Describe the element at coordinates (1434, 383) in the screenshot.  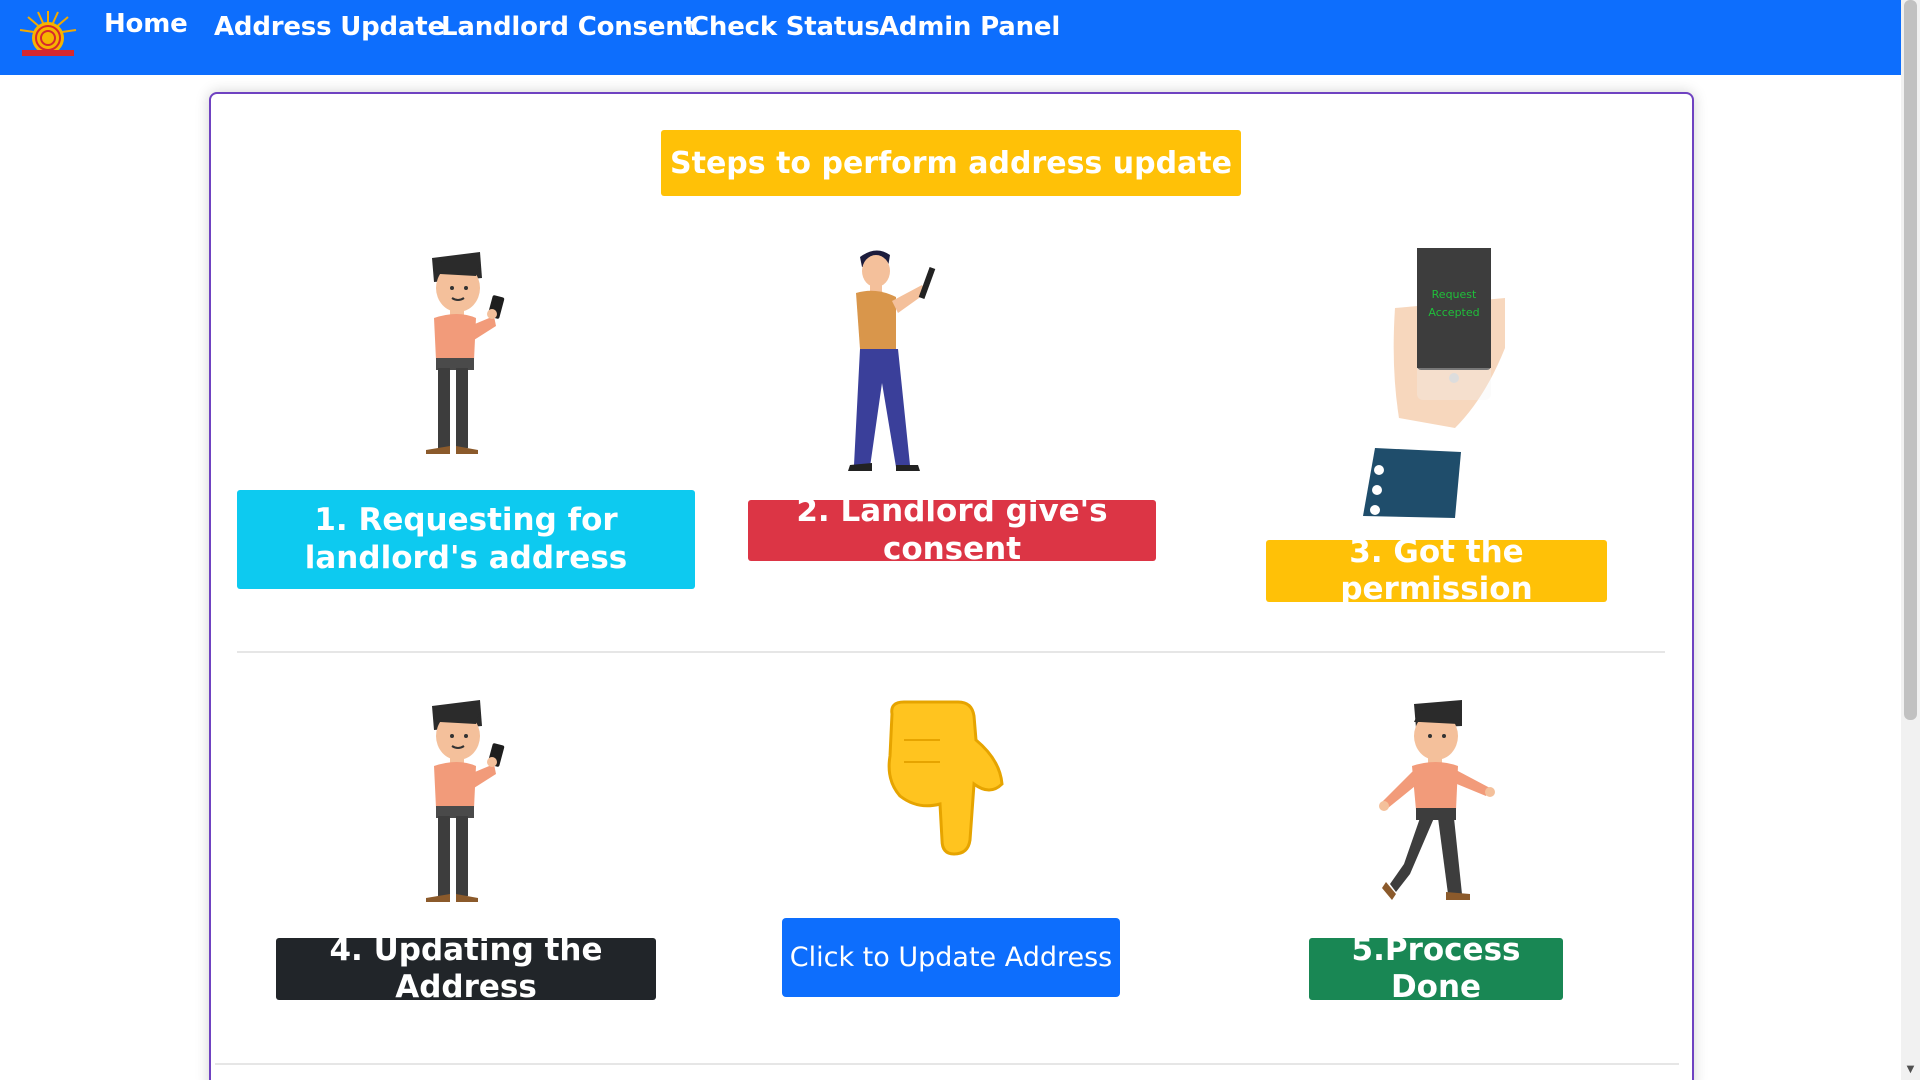
I see `hand-holding-phone-illustration: Request Accepted` at that location.